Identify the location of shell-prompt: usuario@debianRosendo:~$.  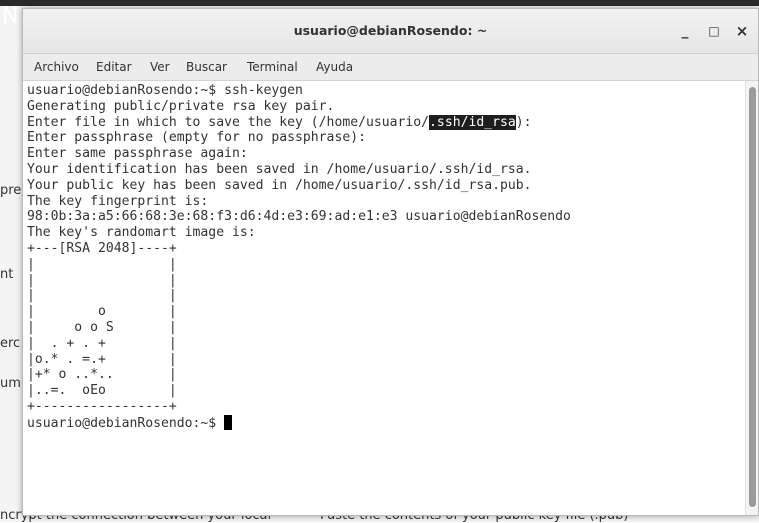
(126, 423).